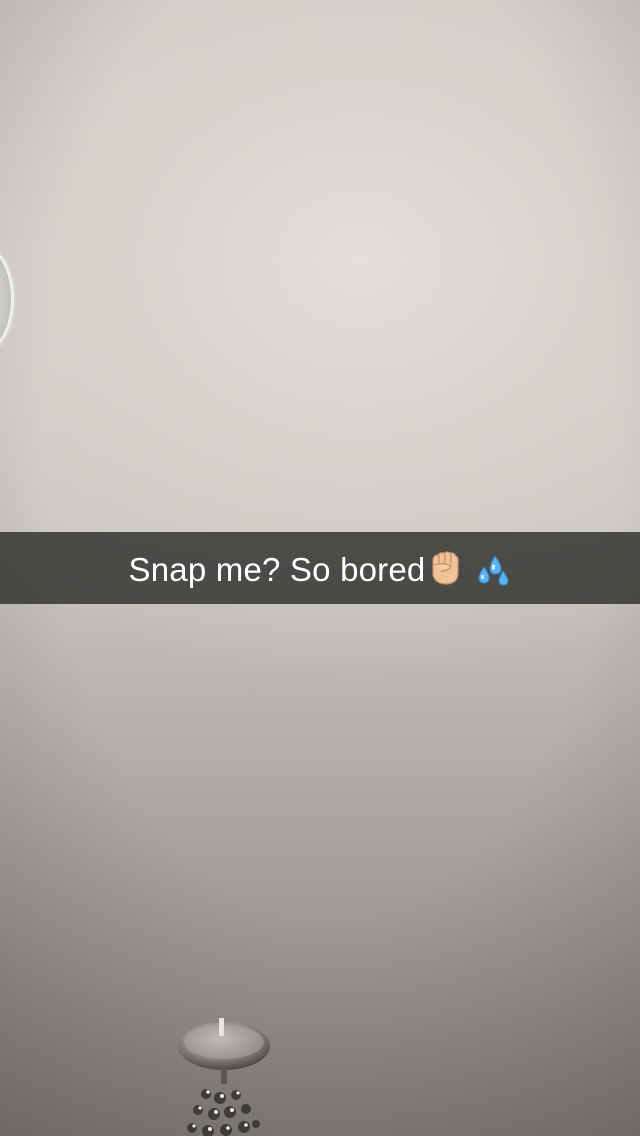 The width and height of the screenshot is (640, 1136). I want to click on raised-fist-icon, so click(445, 568).